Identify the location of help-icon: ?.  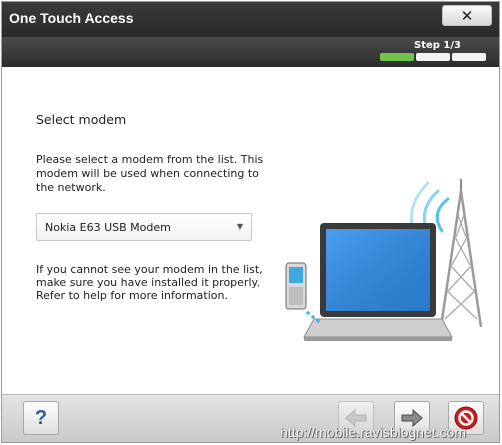
(41, 417).